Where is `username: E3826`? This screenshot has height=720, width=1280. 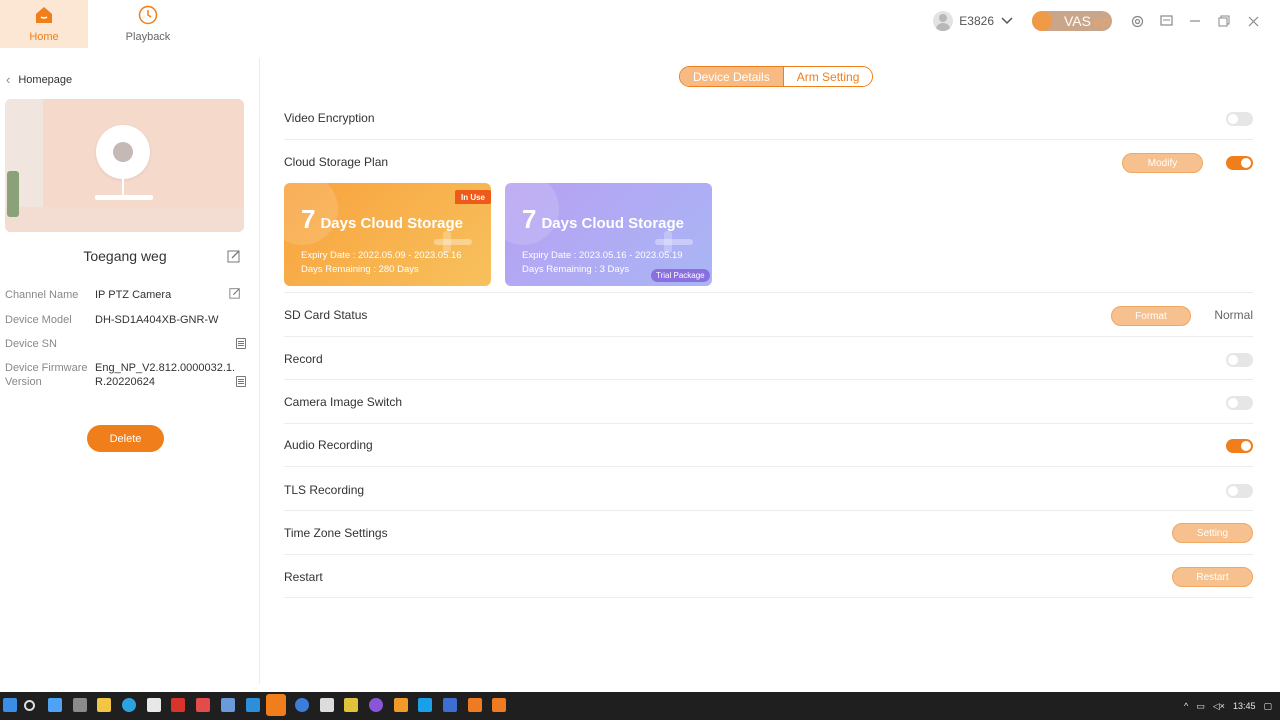 username: E3826 is located at coordinates (976, 21).